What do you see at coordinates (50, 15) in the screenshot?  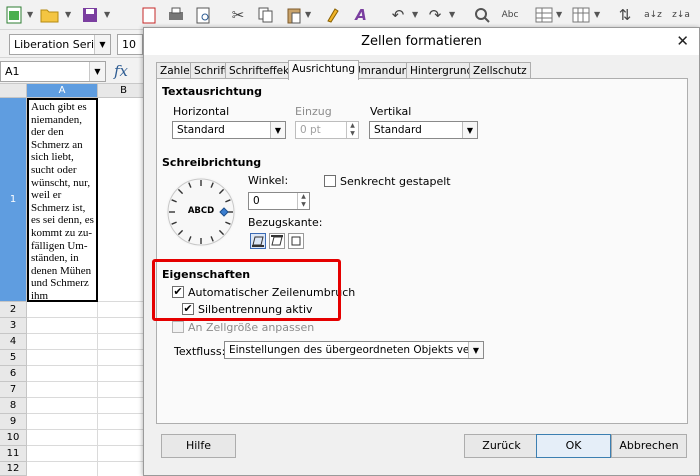 I see `folder-icon` at bounding box center [50, 15].